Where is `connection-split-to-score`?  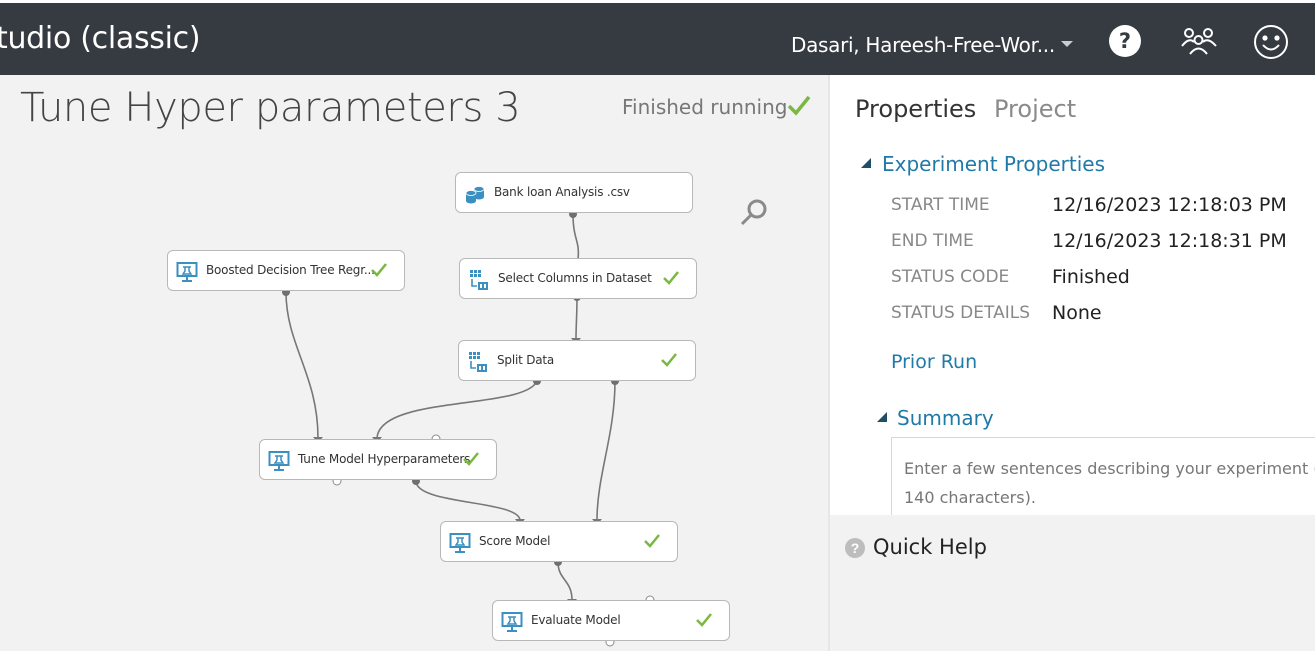 connection-split-to-score is located at coordinates (606, 450).